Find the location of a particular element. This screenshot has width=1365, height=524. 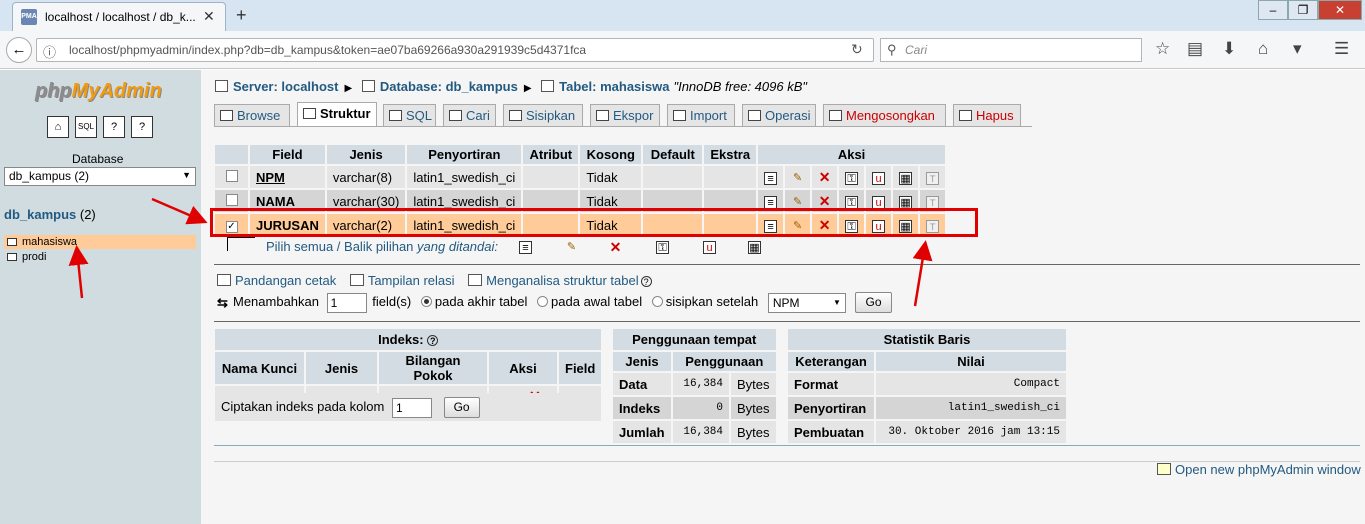

server-icon is located at coordinates (221, 86).